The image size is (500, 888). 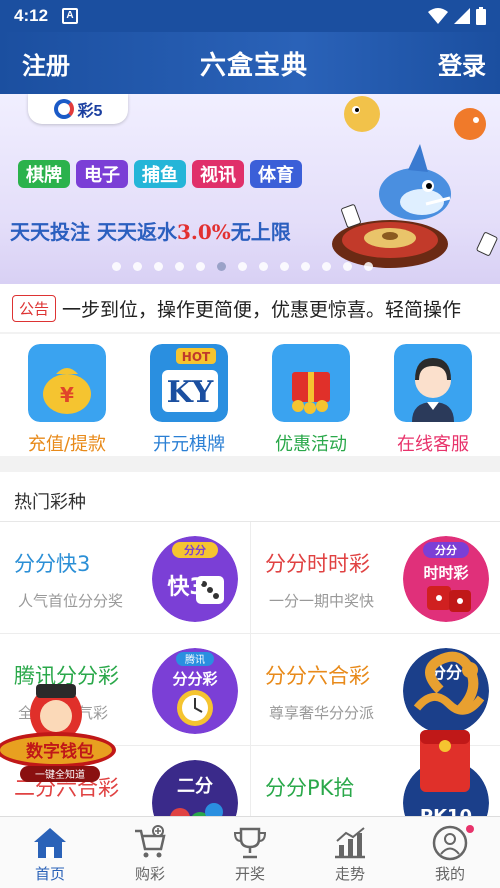 I want to click on svg-text: 快3, so click(x=185, y=587).